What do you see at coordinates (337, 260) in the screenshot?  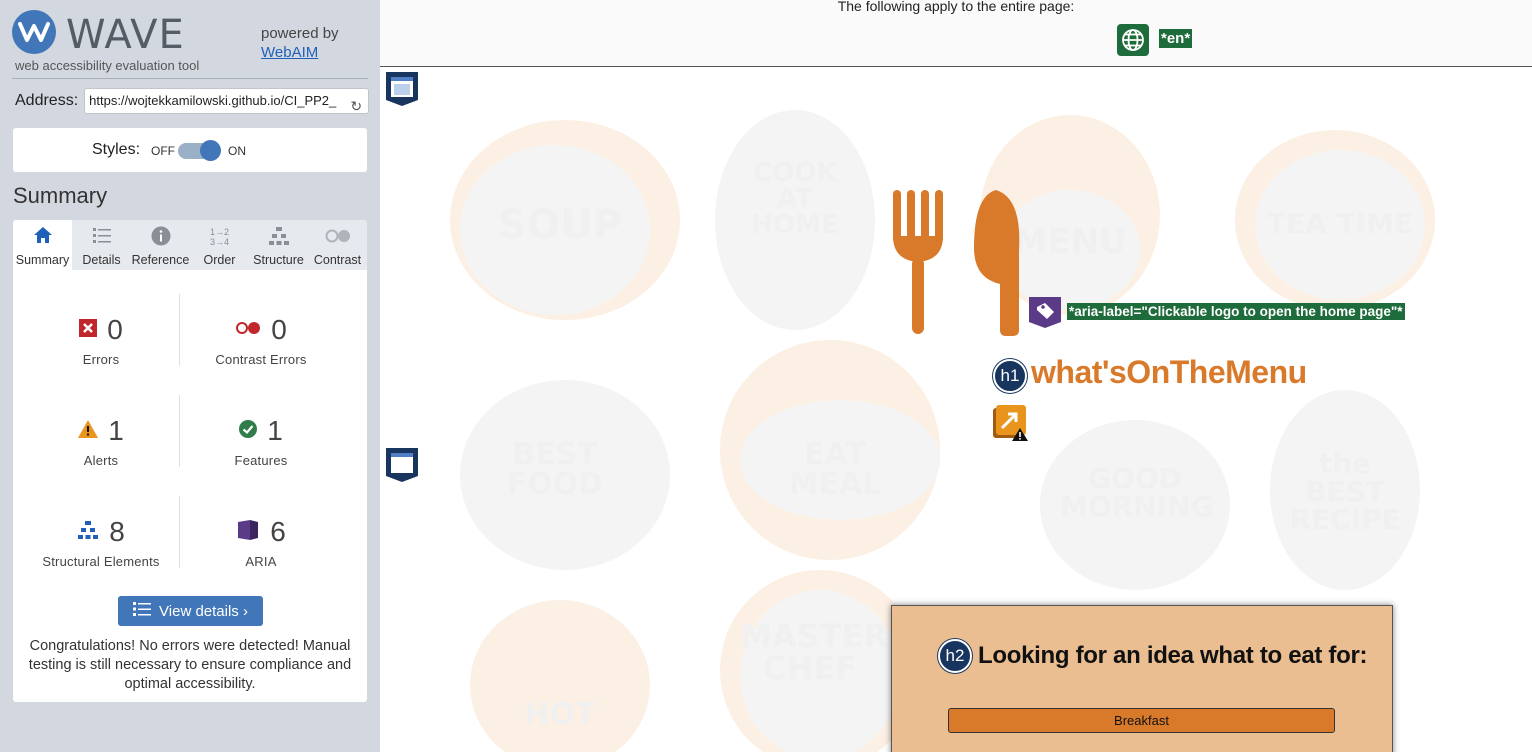 I see `tab-label: Contrast` at bounding box center [337, 260].